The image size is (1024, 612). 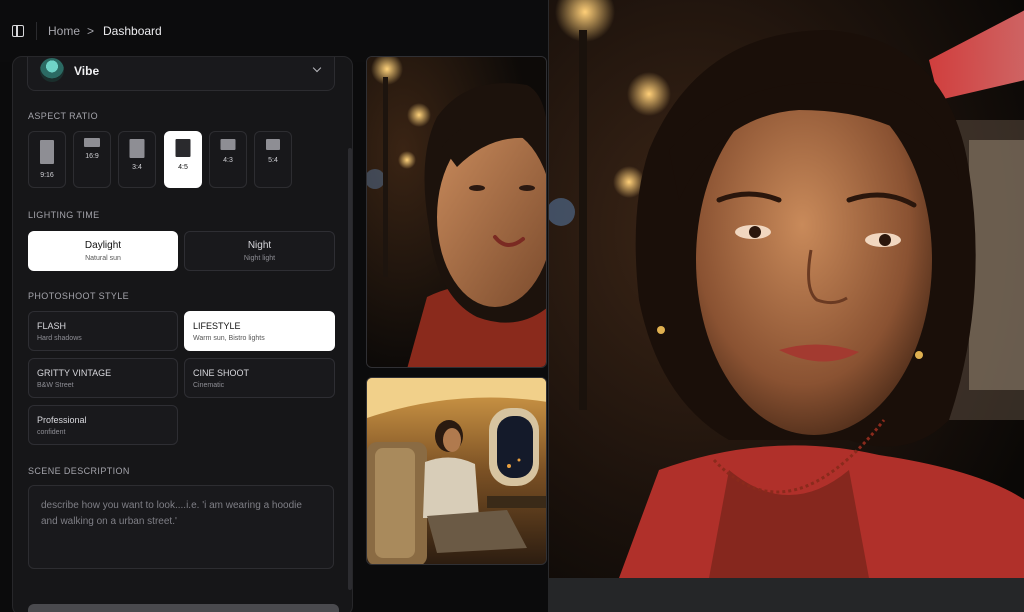 What do you see at coordinates (259, 258) in the screenshot?
I see `option-subtitle: Night light` at bounding box center [259, 258].